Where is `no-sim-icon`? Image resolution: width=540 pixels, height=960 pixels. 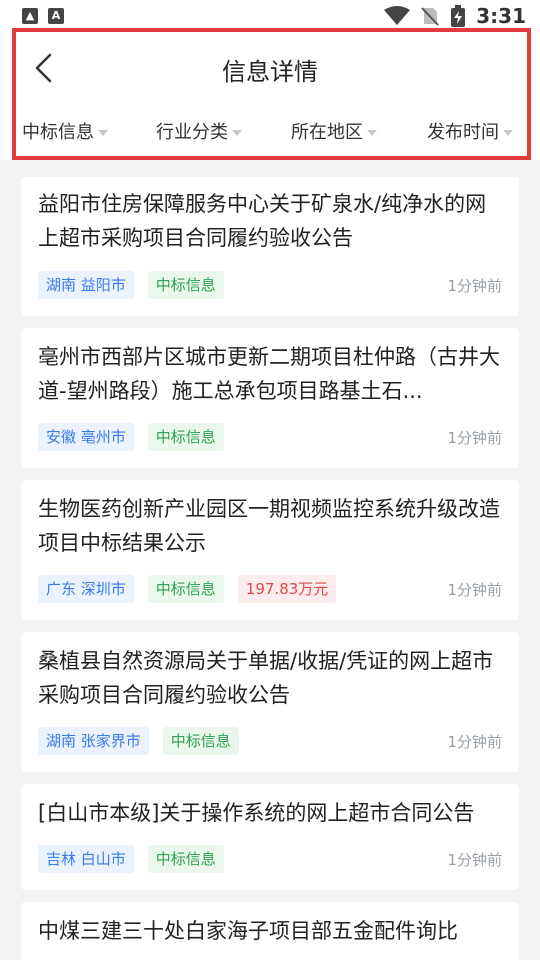 no-sim-icon is located at coordinates (430, 16).